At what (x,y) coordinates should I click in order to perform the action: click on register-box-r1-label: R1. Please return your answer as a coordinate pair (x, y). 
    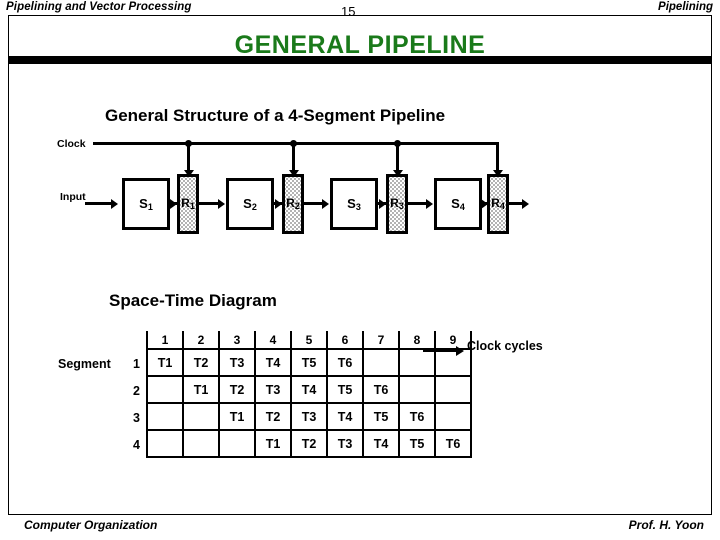
    Looking at the image, I should click on (188, 203).